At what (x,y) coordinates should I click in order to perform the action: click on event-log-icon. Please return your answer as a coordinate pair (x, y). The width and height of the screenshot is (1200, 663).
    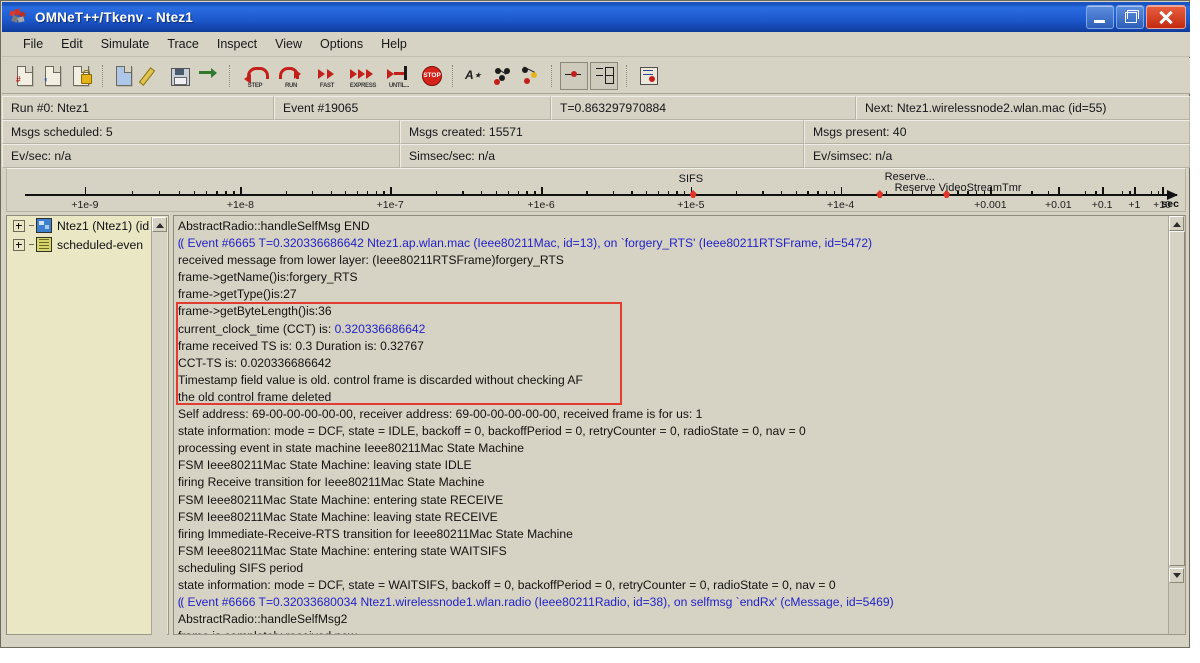
    Looking at the image, I should click on (604, 75).